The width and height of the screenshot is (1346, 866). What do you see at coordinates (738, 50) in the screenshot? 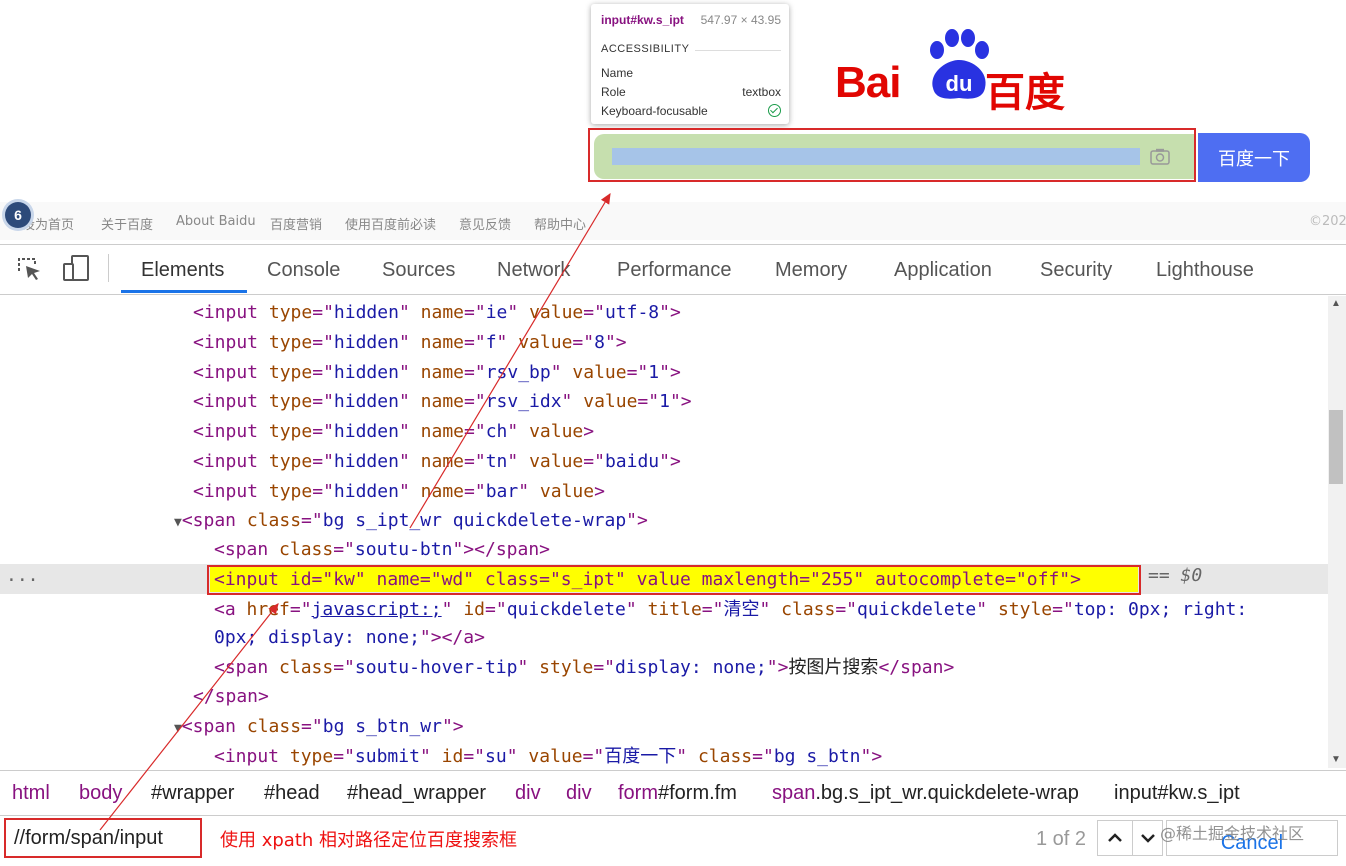
I see `divider` at bounding box center [738, 50].